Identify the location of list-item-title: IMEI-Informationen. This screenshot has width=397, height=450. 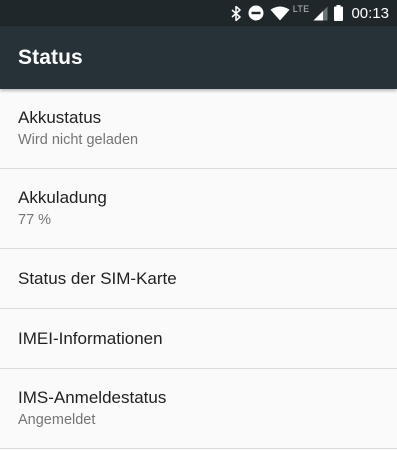
(90, 338).